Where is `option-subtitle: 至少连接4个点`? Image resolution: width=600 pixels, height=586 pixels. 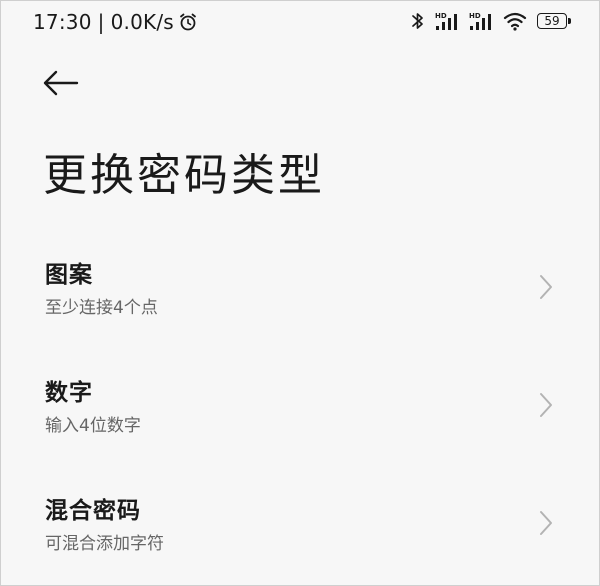 option-subtitle: 至少连接4个点 is located at coordinates (101, 308).